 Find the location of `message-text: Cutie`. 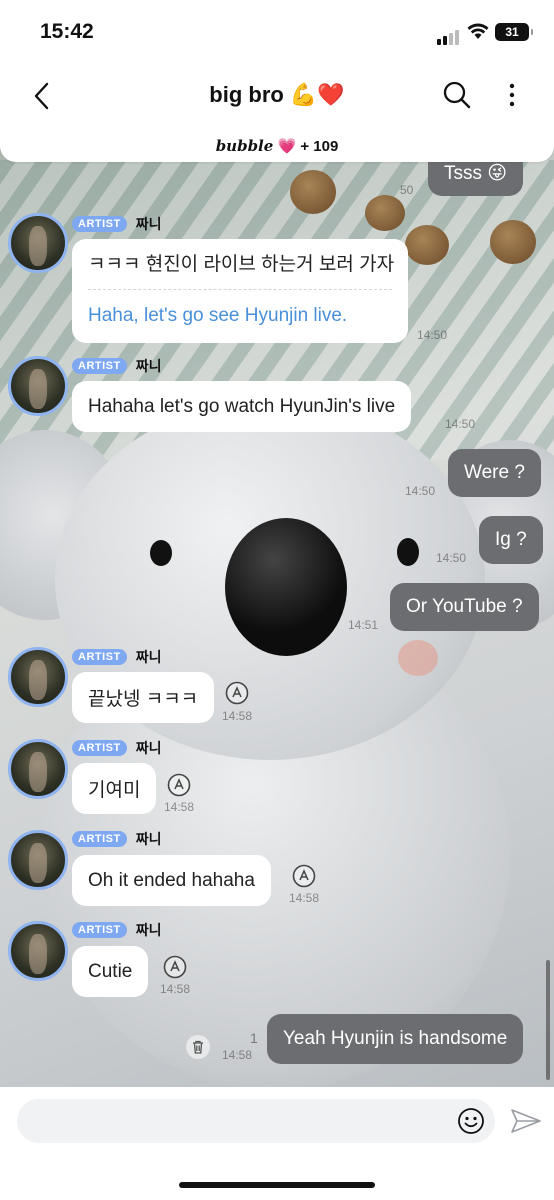

message-text: Cutie is located at coordinates (110, 971).